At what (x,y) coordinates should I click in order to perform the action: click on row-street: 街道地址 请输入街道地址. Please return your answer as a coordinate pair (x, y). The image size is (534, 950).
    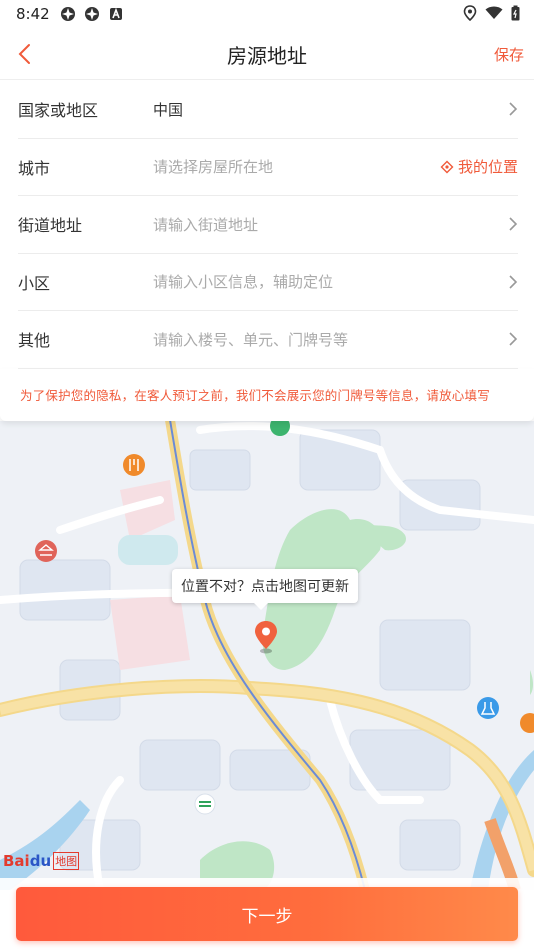
    Looking at the image, I should click on (268, 225).